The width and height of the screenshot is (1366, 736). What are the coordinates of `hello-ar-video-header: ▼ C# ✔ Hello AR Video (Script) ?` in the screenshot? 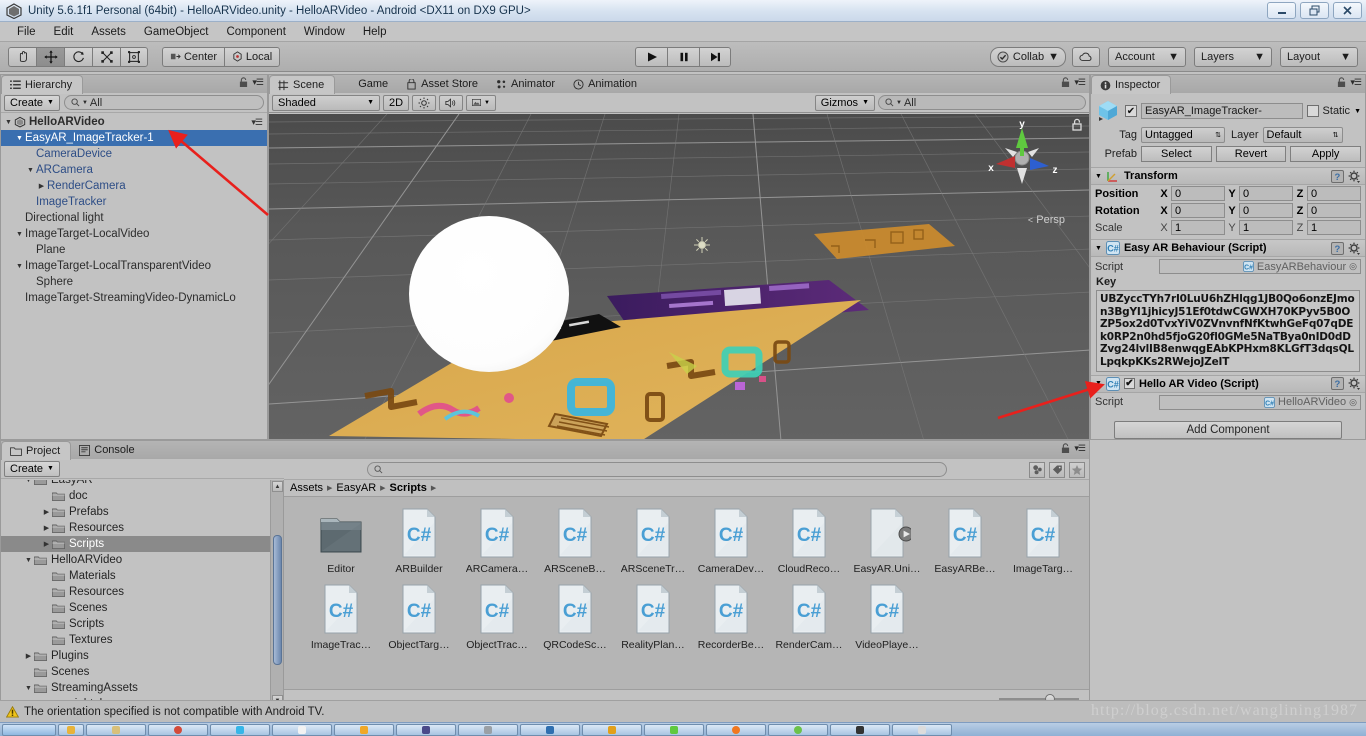 It's located at (1228, 383).